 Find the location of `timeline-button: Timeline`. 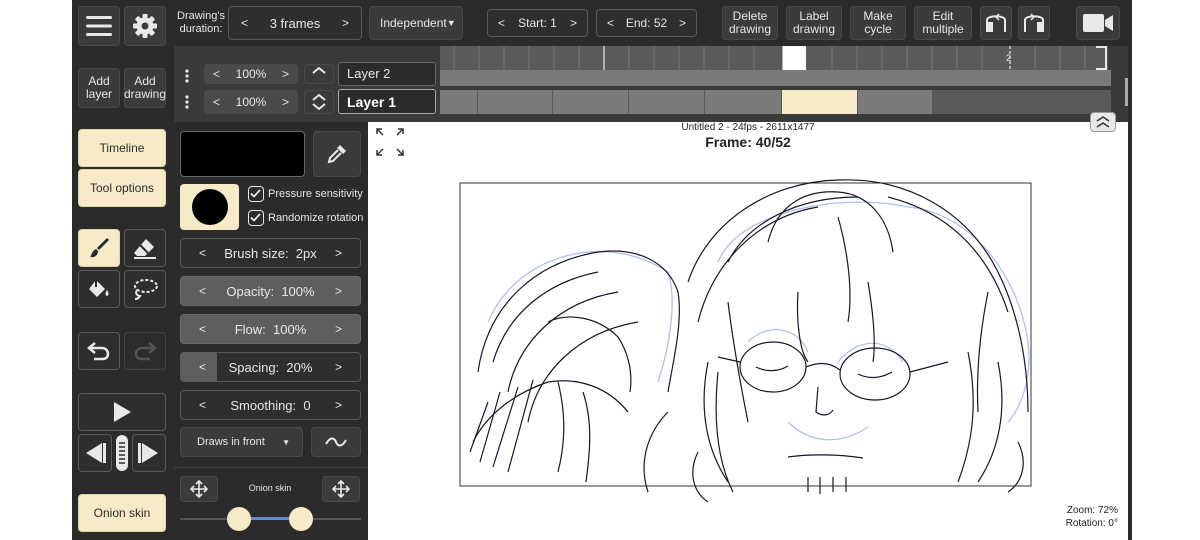

timeline-button: Timeline is located at coordinates (122, 148).